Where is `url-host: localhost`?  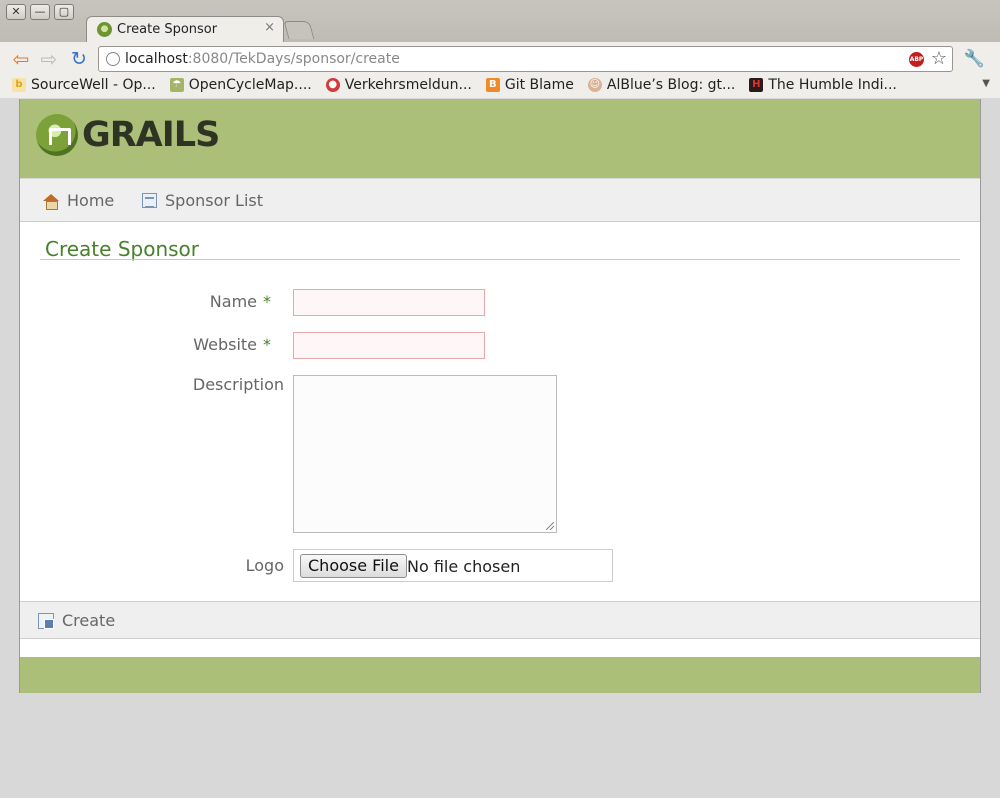 url-host: localhost is located at coordinates (156, 59).